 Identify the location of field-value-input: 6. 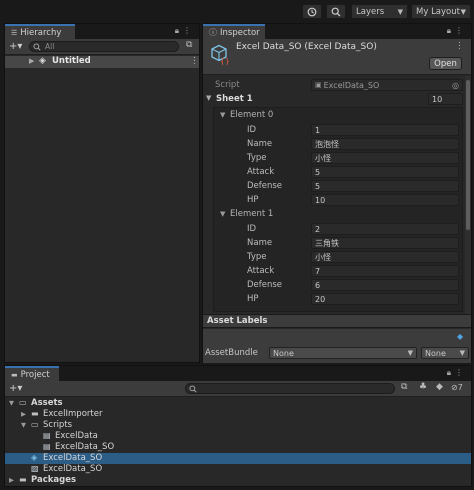
(385, 285).